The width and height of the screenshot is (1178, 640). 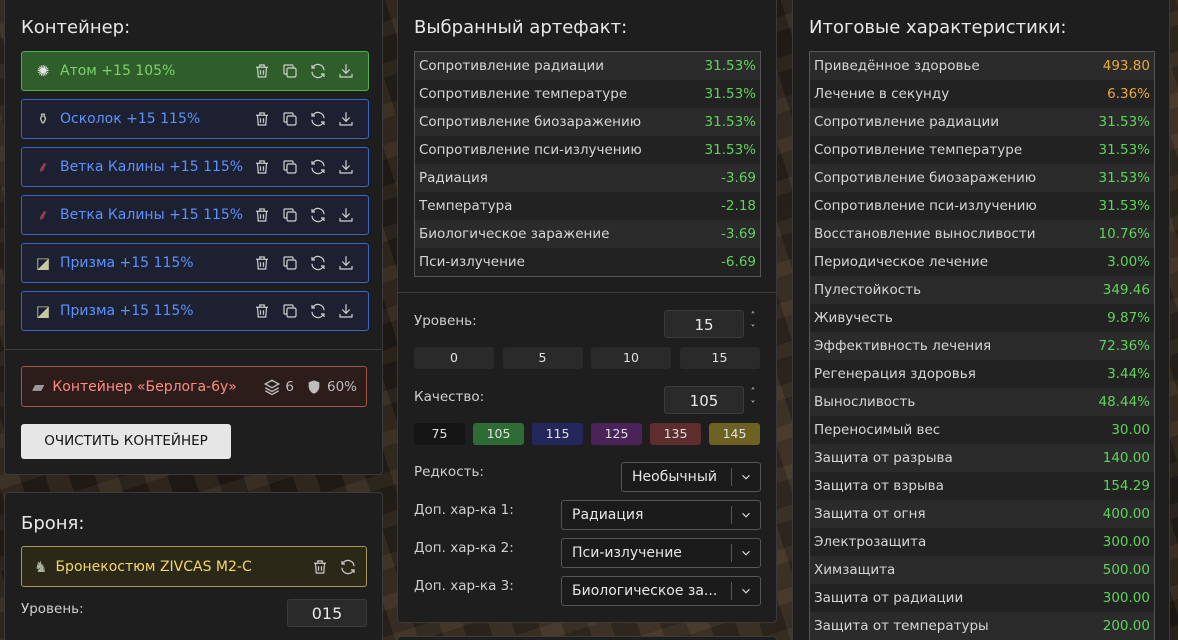 I want to click on total-stat-label: Защита от разрыва, so click(x=883, y=458).